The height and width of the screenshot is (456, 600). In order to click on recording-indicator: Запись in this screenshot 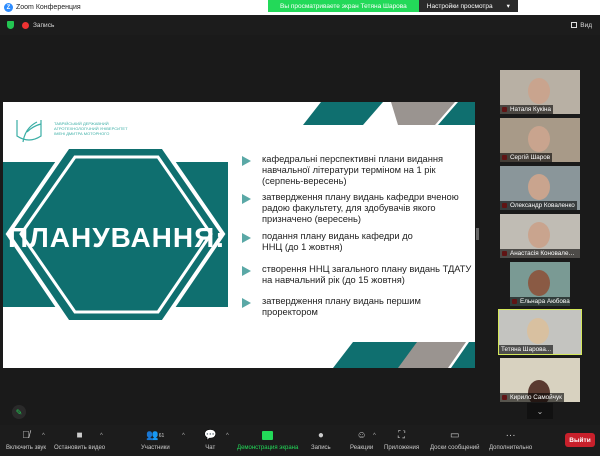, I will do `click(43, 25)`.